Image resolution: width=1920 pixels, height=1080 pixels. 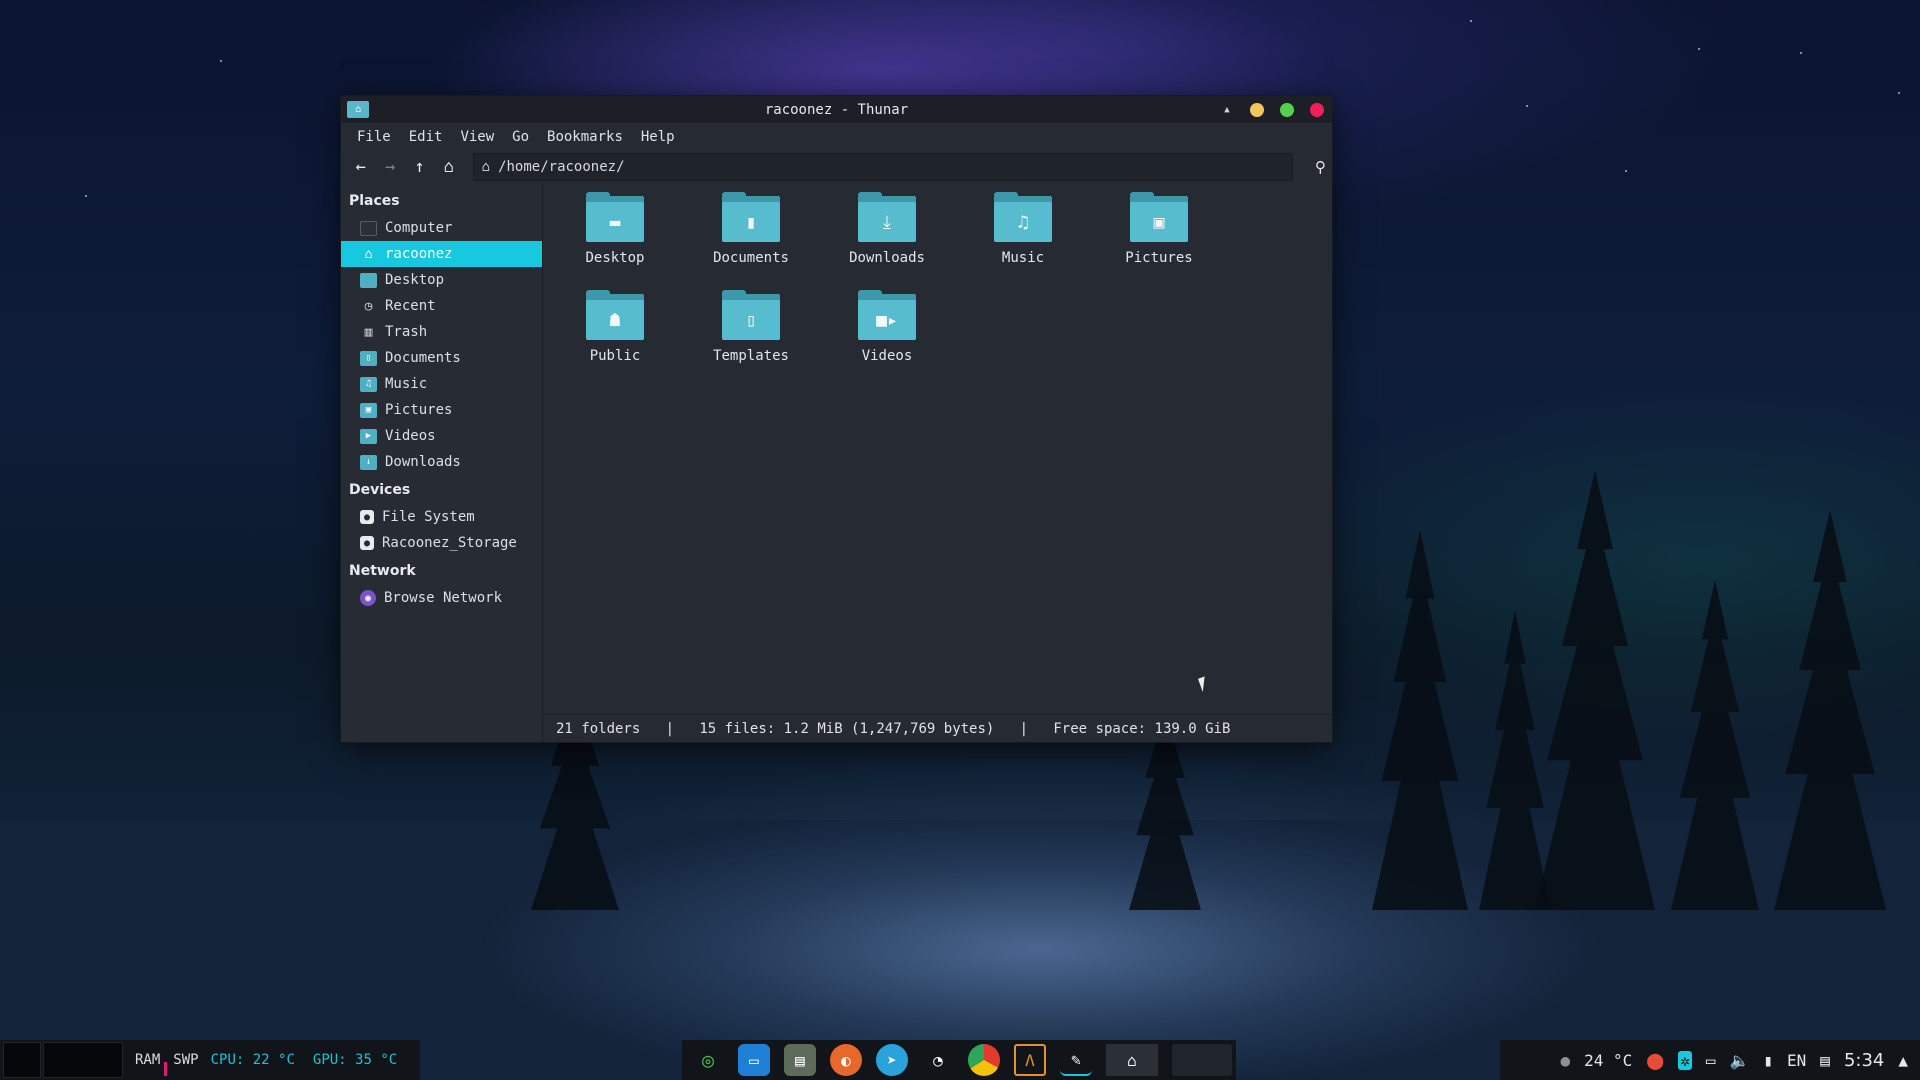 What do you see at coordinates (1227, 110) in the screenshot?
I see `shade-icon: ▲` at bounding box center [1227, 110].